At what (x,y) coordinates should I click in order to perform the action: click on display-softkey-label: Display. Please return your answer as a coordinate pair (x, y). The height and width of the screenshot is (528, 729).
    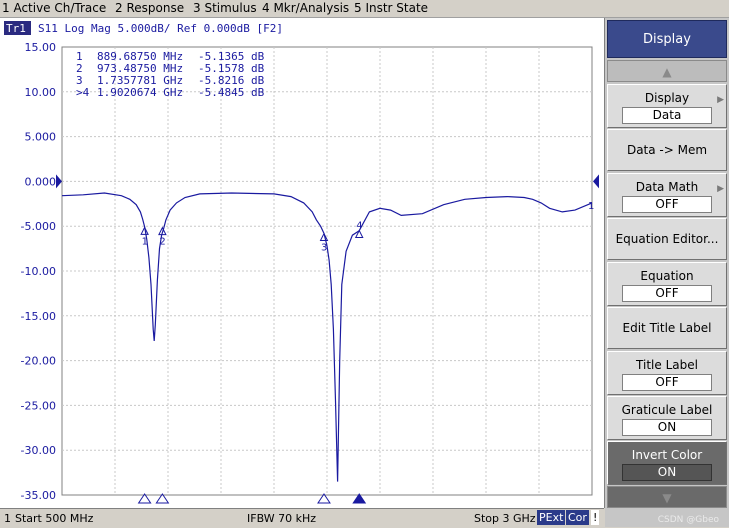
    Looking at the image, I should click on (667, 98).